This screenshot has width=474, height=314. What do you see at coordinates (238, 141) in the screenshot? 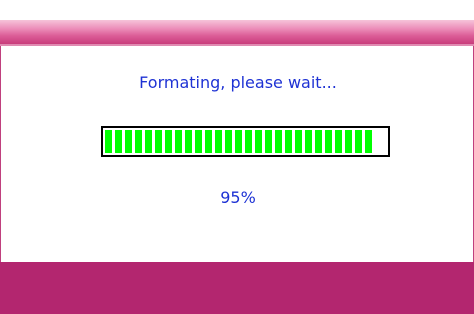
I see `progress-fill` at bounding box center [238, 141].